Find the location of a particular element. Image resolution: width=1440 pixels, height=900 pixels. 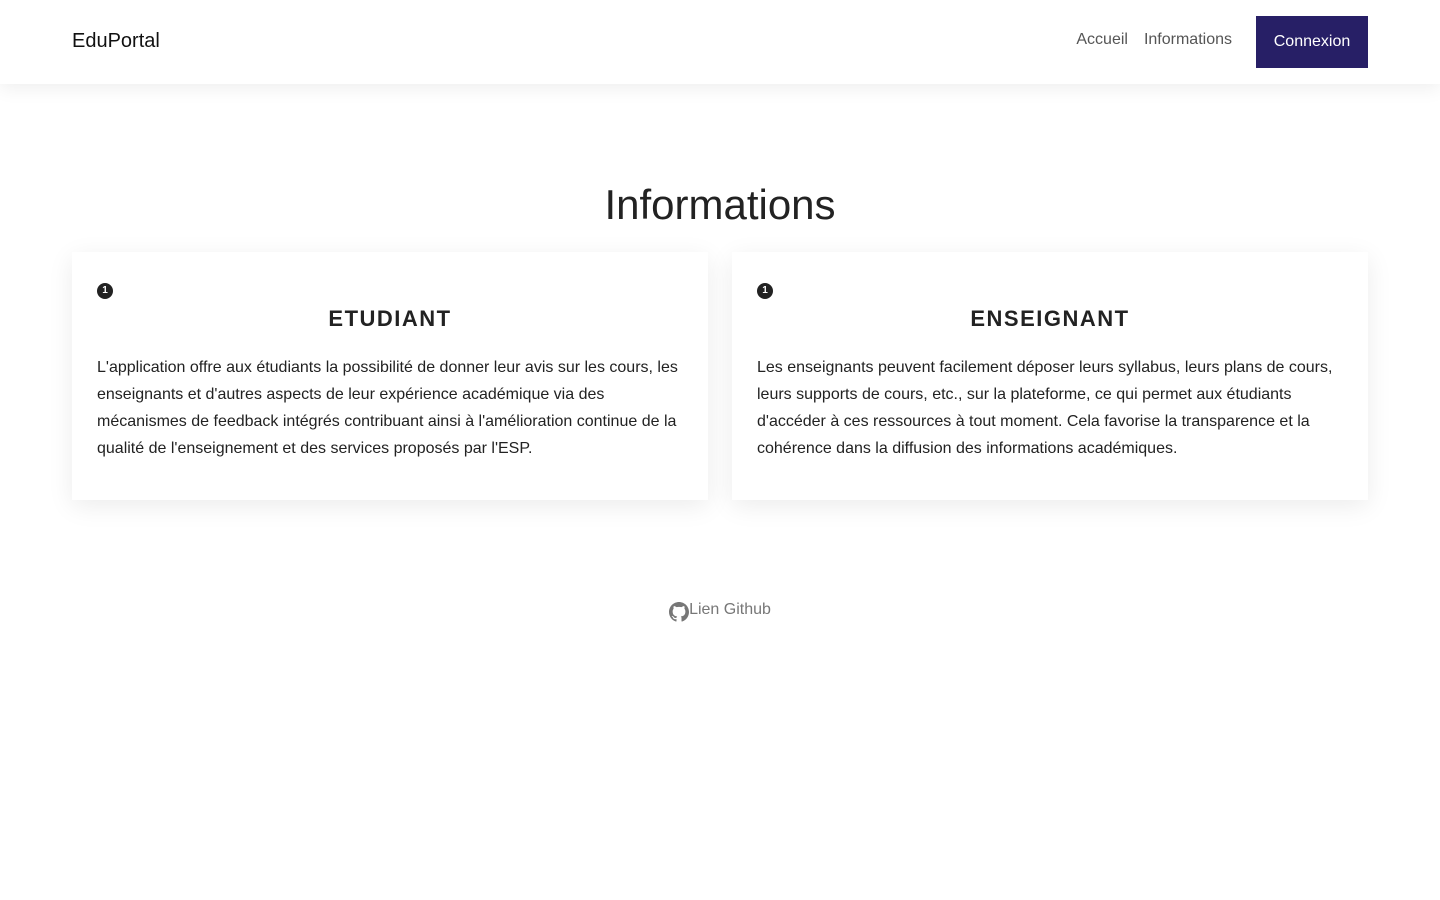

nav-link-informations: Informations is located at coordinates (1188, 40).